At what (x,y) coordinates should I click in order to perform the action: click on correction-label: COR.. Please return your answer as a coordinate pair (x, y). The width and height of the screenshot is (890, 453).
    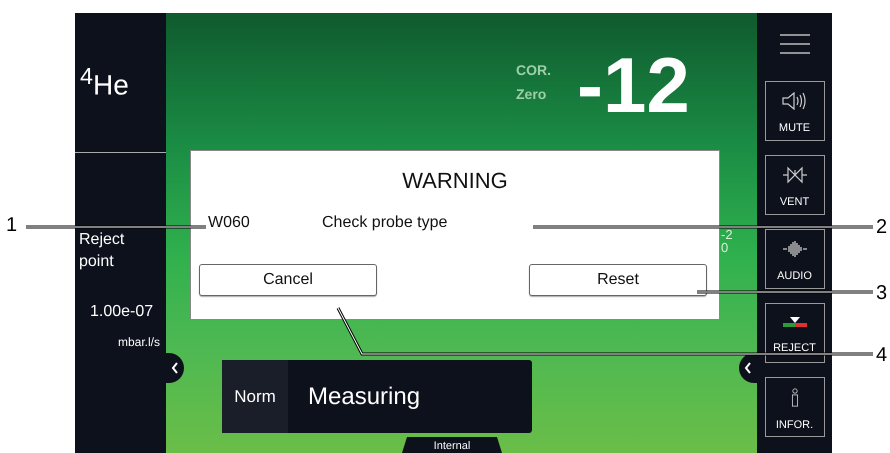
    Looking at the image, I should click on (533, 70).